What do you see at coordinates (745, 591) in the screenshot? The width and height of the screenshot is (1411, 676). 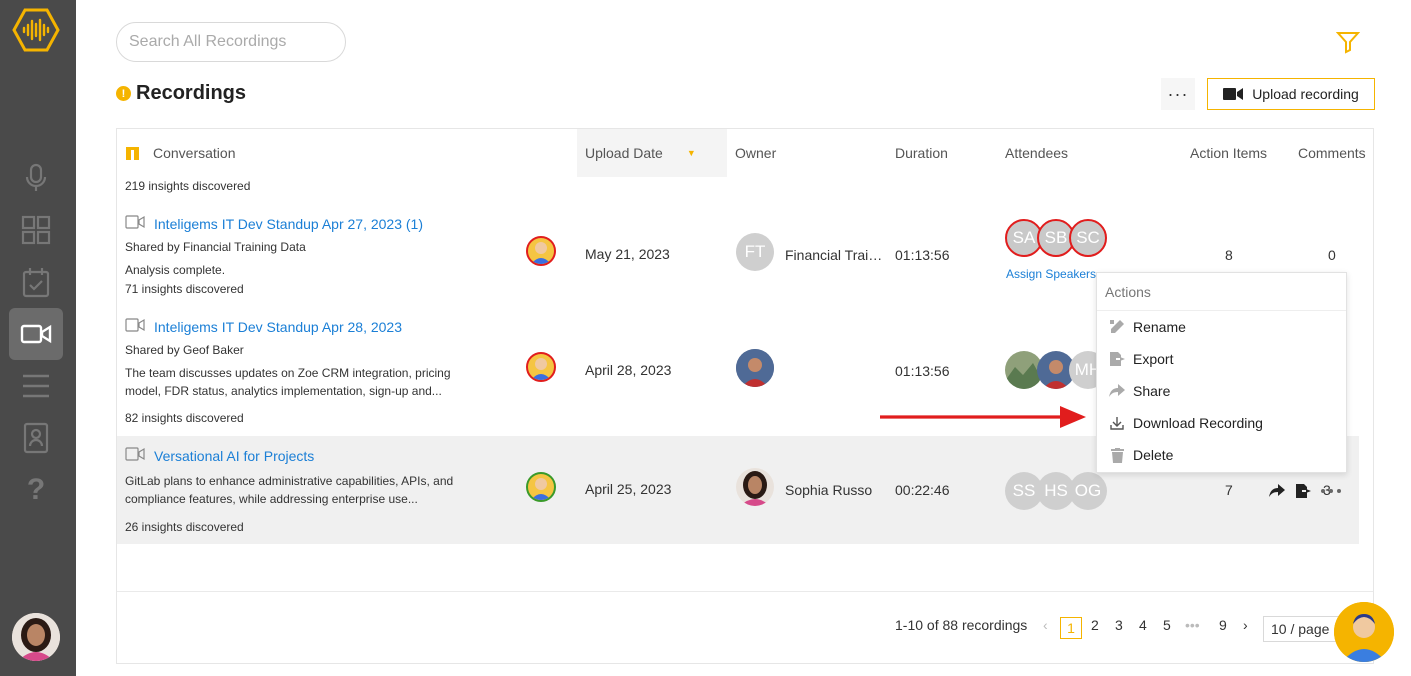 I see `footer-divider` at bounding box center [745, 591].